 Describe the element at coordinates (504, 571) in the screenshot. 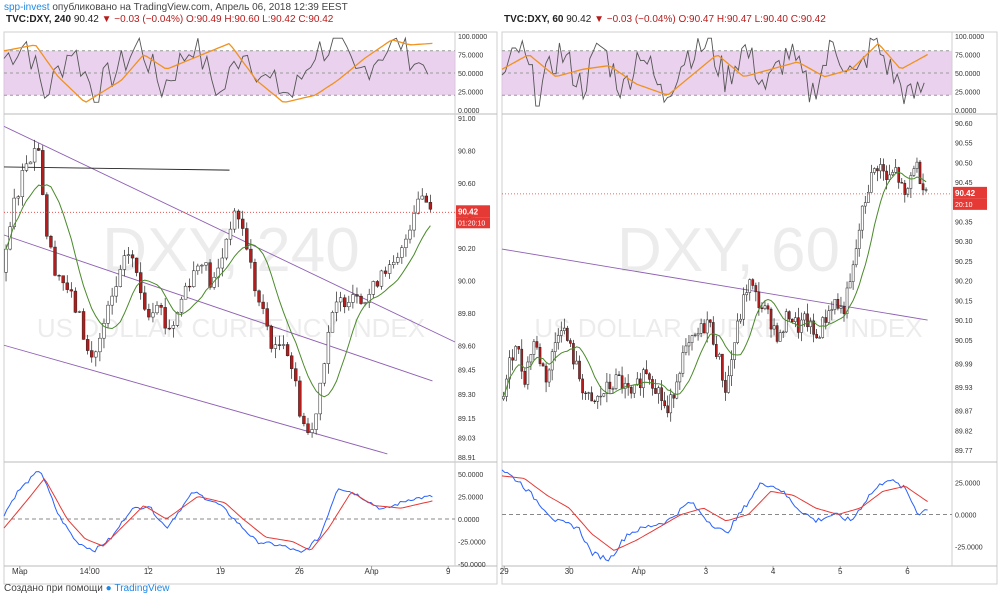

I see `time-tick-label: 29` at that location.